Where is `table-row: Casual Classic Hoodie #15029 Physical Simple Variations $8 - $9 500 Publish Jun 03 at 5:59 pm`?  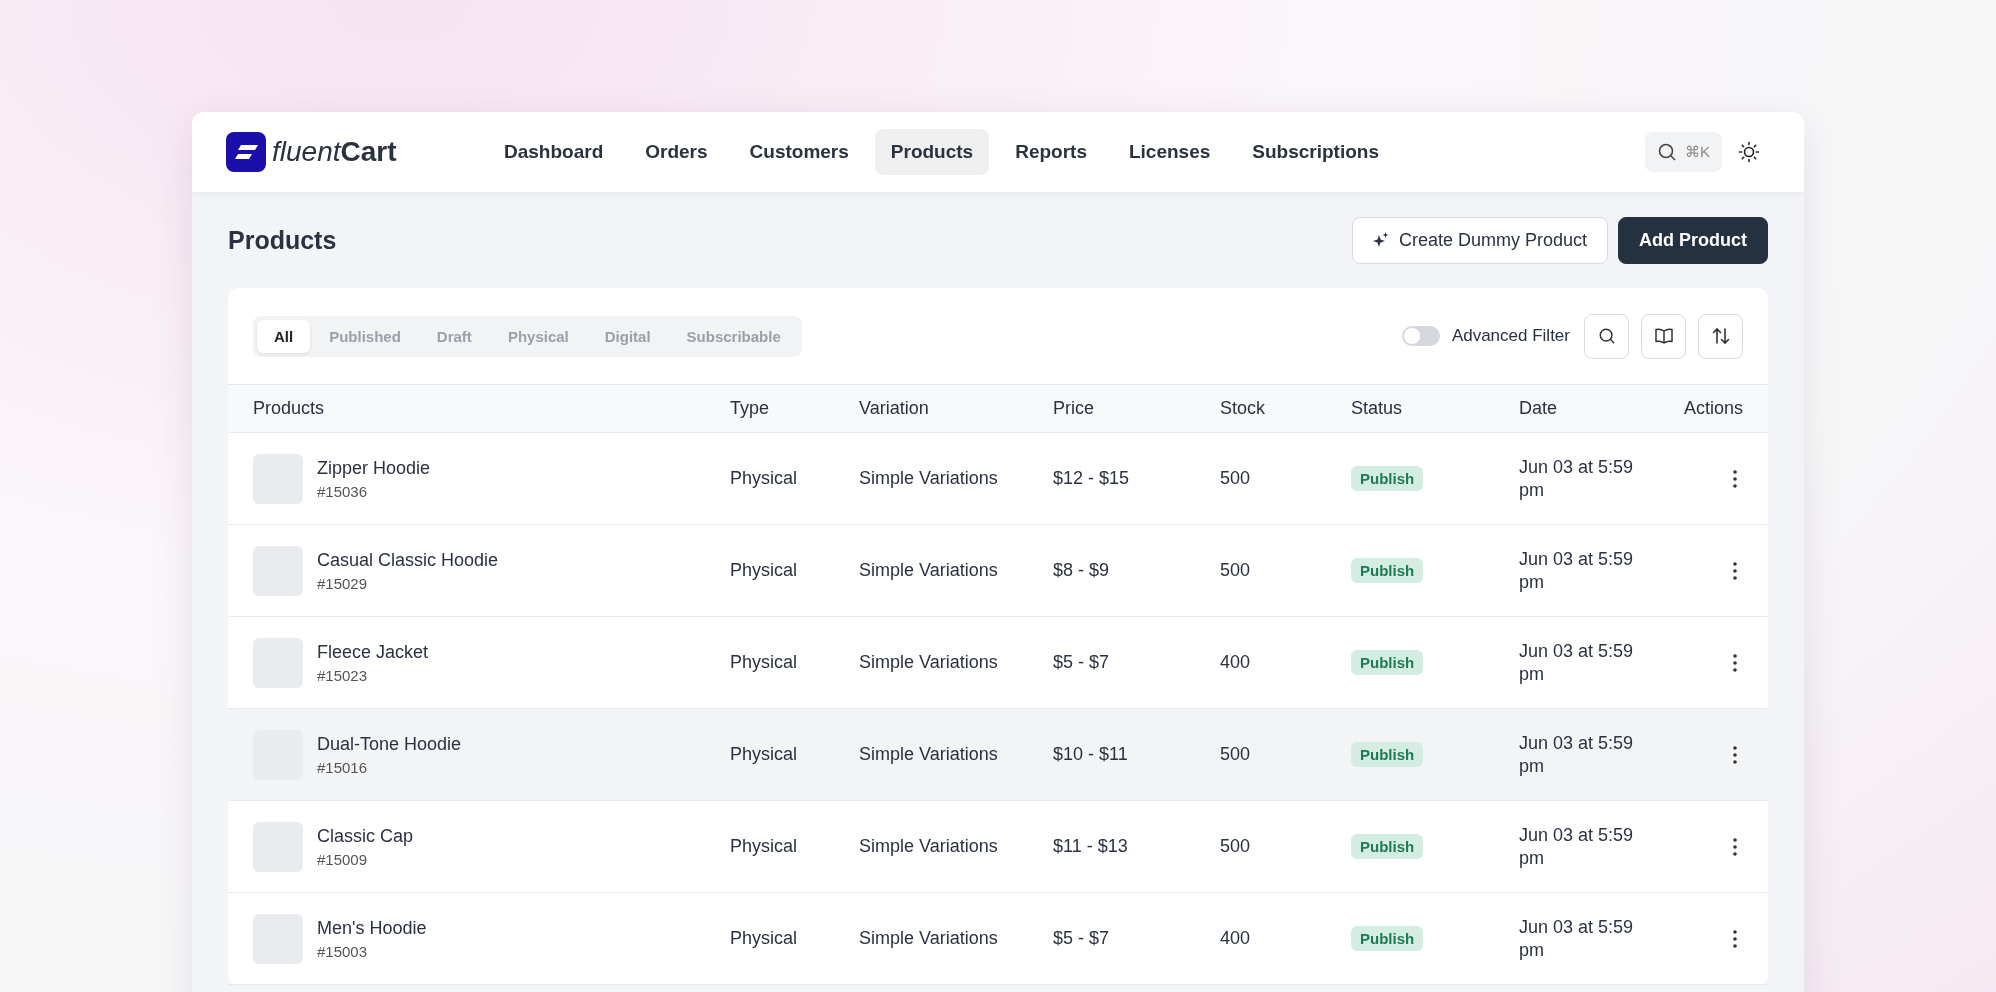
table-row: Casual Classic Hoodie #15029 Physical Simple Variations $8 - $9 500 Publish Jun 03 at 5:59 pm is located at coordinates (998, 571).